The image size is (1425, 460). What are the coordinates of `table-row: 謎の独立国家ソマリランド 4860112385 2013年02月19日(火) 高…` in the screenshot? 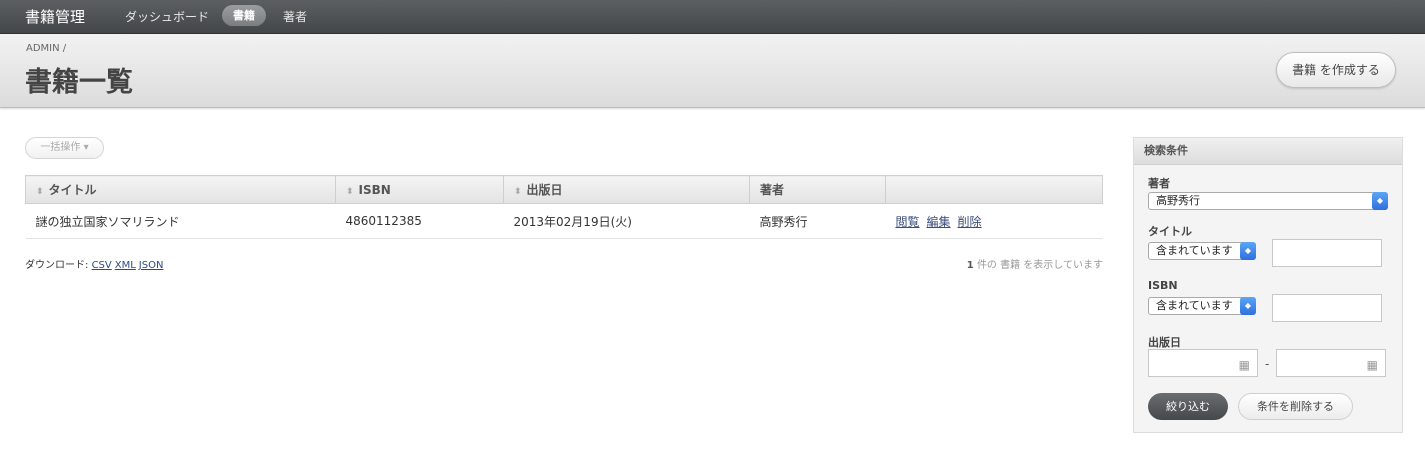 It's located at (564, 221).